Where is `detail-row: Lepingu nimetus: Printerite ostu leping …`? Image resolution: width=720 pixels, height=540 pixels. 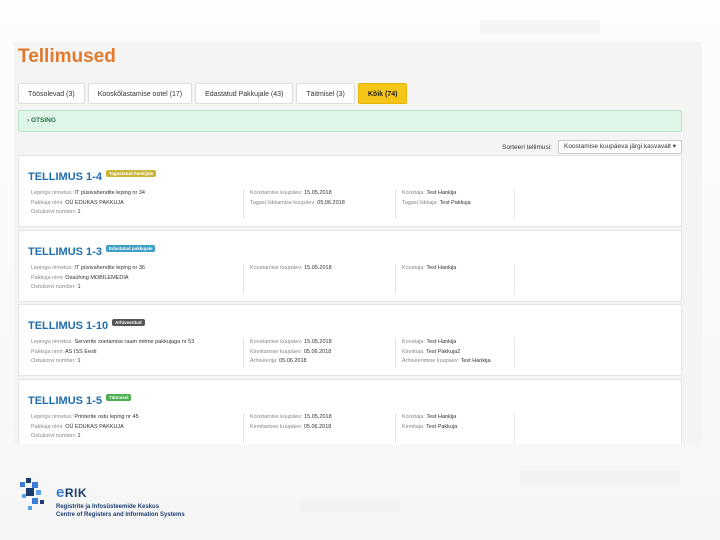 detail-row: Lepingu nimetus: Printerite ostu leping … is located at coordinates (135, 418).